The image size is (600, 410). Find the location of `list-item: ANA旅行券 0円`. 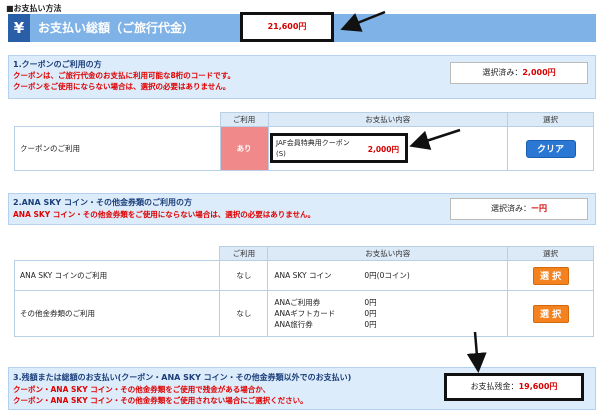

list-item: ANA旅行券 0円 is located at coordinates (387, 324).